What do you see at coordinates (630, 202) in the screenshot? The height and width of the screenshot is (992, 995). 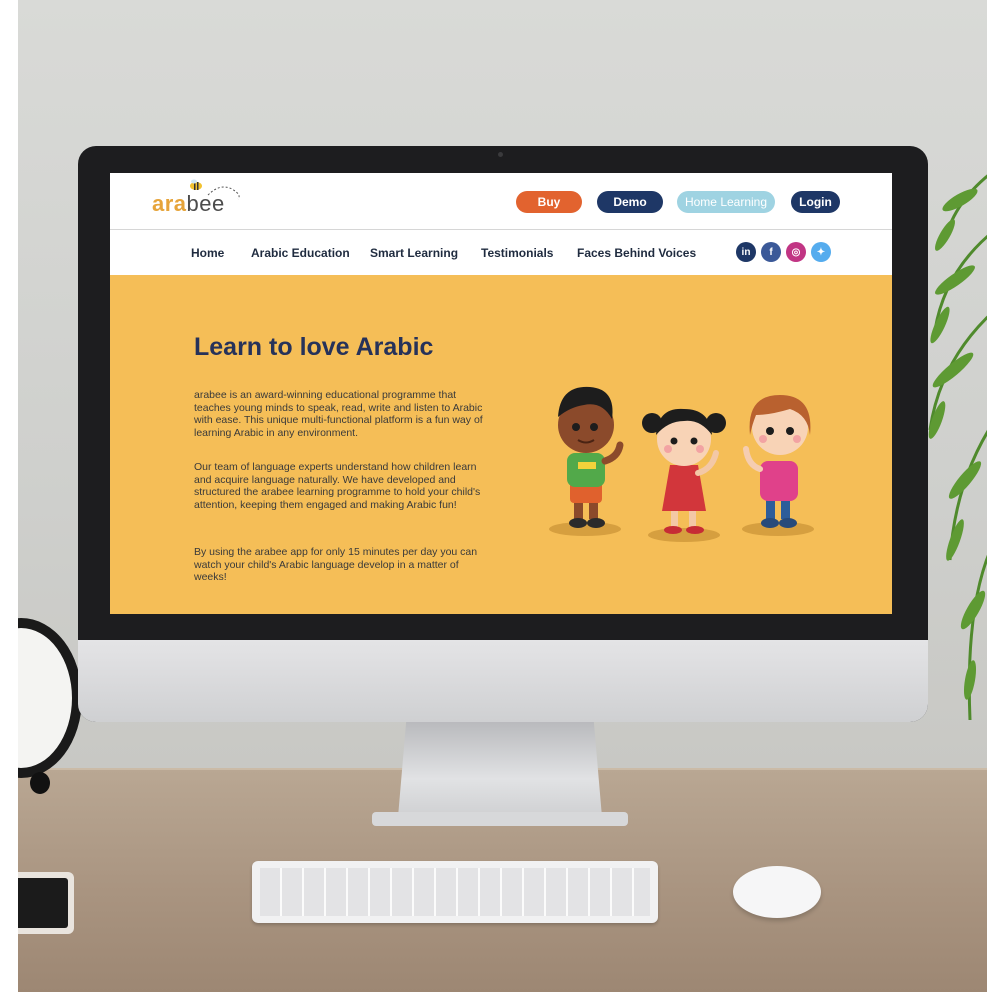 I see `demo-button: Demo` at bounding box center [630, 202].